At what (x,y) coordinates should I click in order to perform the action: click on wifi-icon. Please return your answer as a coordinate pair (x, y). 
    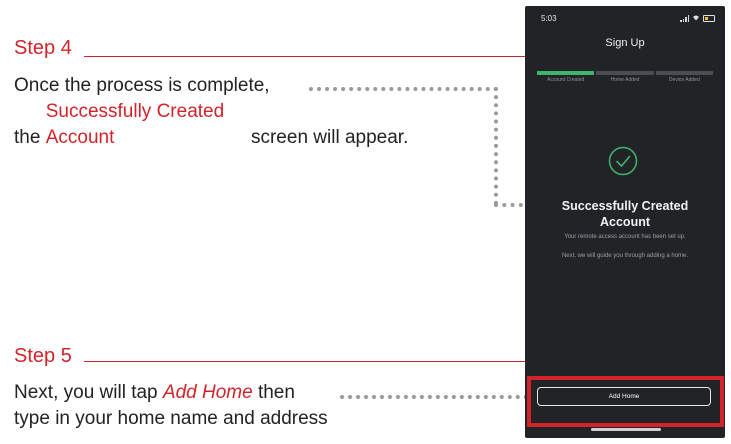
    Looking at the image, I should click on (696, 18).